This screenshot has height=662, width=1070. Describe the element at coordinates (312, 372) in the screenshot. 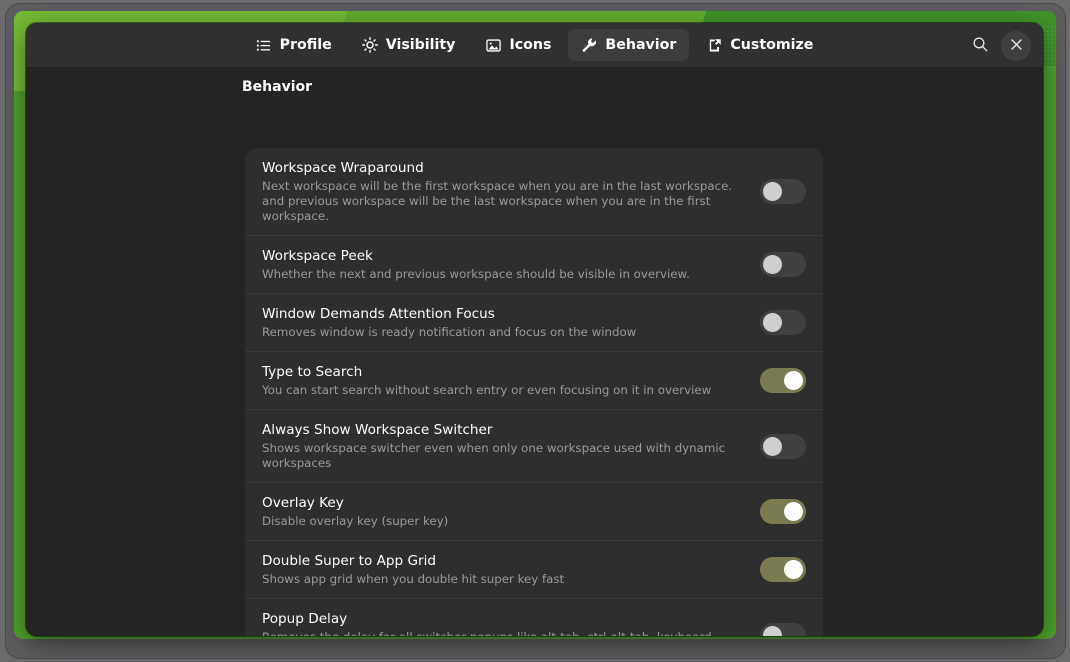

I see `row-title: Type to Search` at that location.